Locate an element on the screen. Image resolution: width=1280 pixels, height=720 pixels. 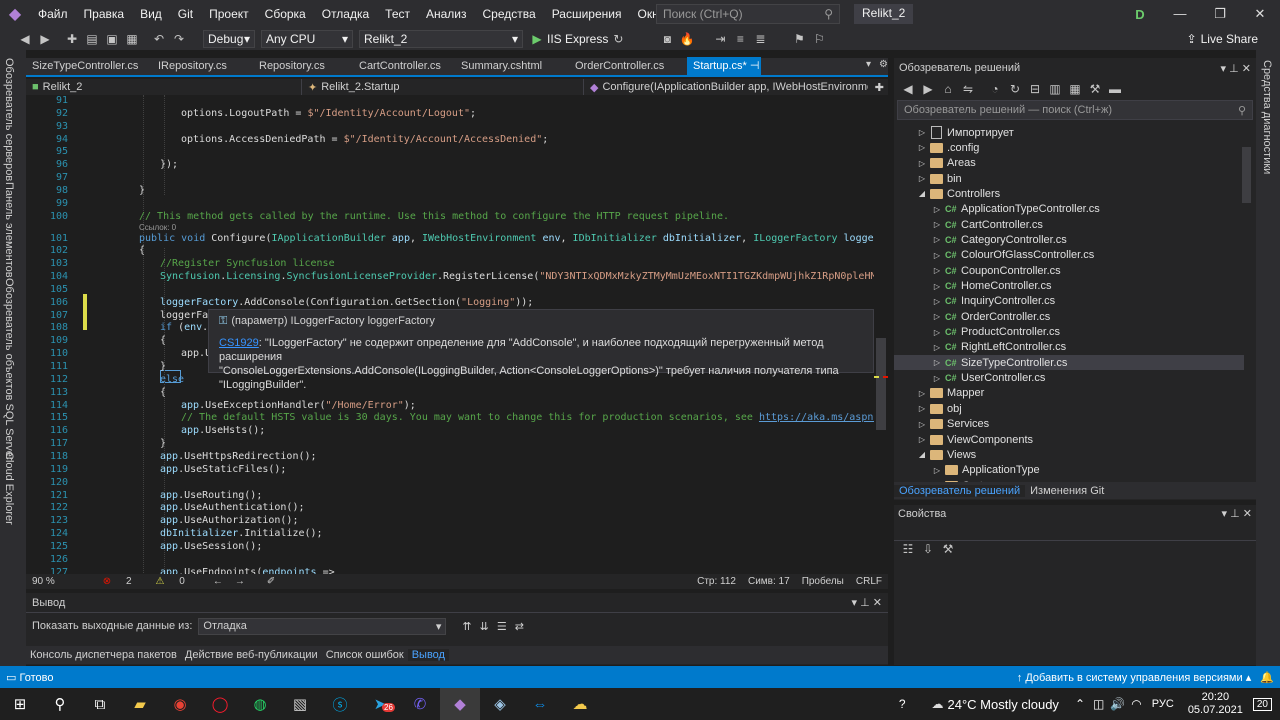
menu-item: Анализ is located at coordinates (446, 14).